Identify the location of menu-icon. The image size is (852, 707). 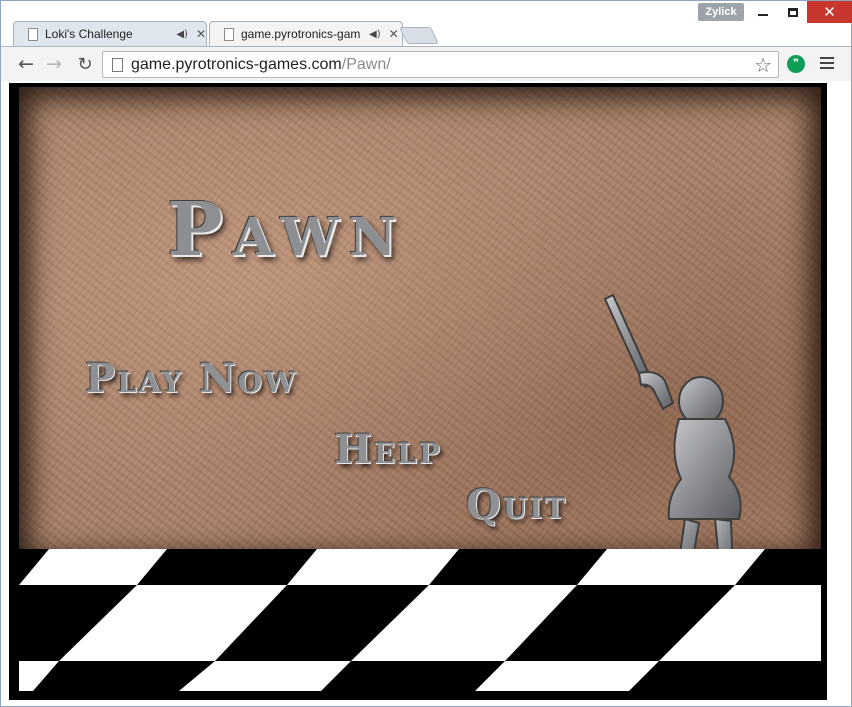
(827, 63).